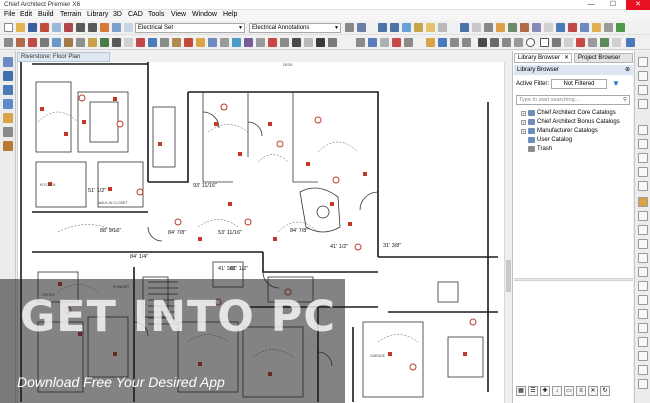  What do you see at coordinates (643, 244) in the screenshot?
I see `reflect-object-icon` at bounding box center [643, 244].